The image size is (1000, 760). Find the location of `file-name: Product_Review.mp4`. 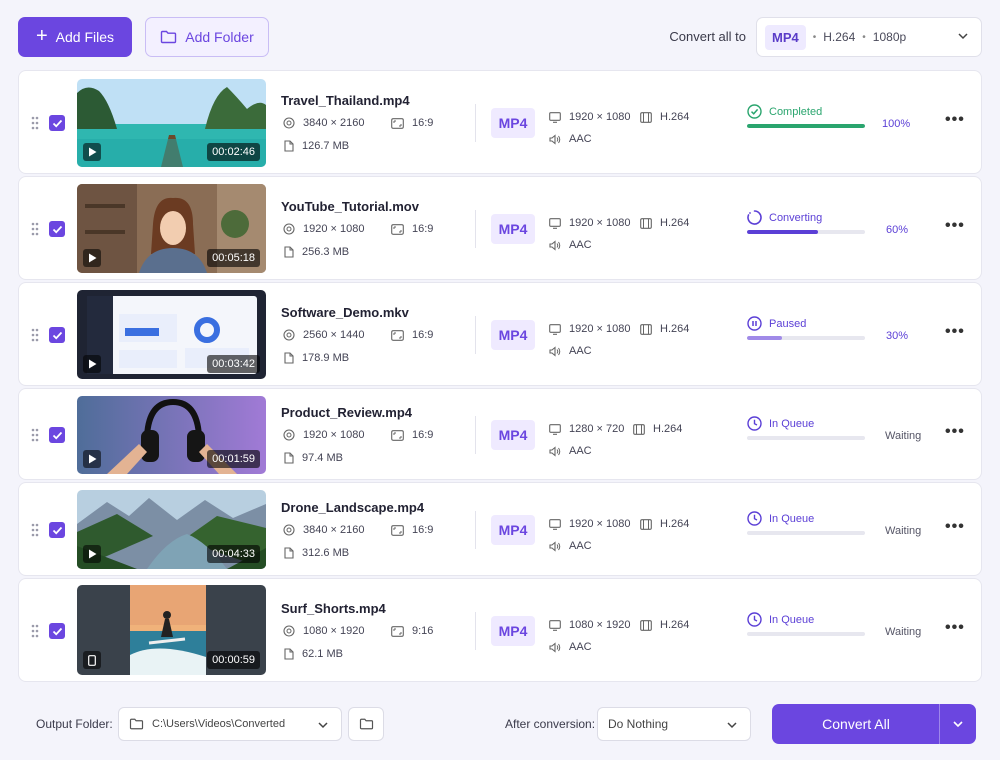

file-name: Product_Review.mp4 is located at coordinates (347, 412).